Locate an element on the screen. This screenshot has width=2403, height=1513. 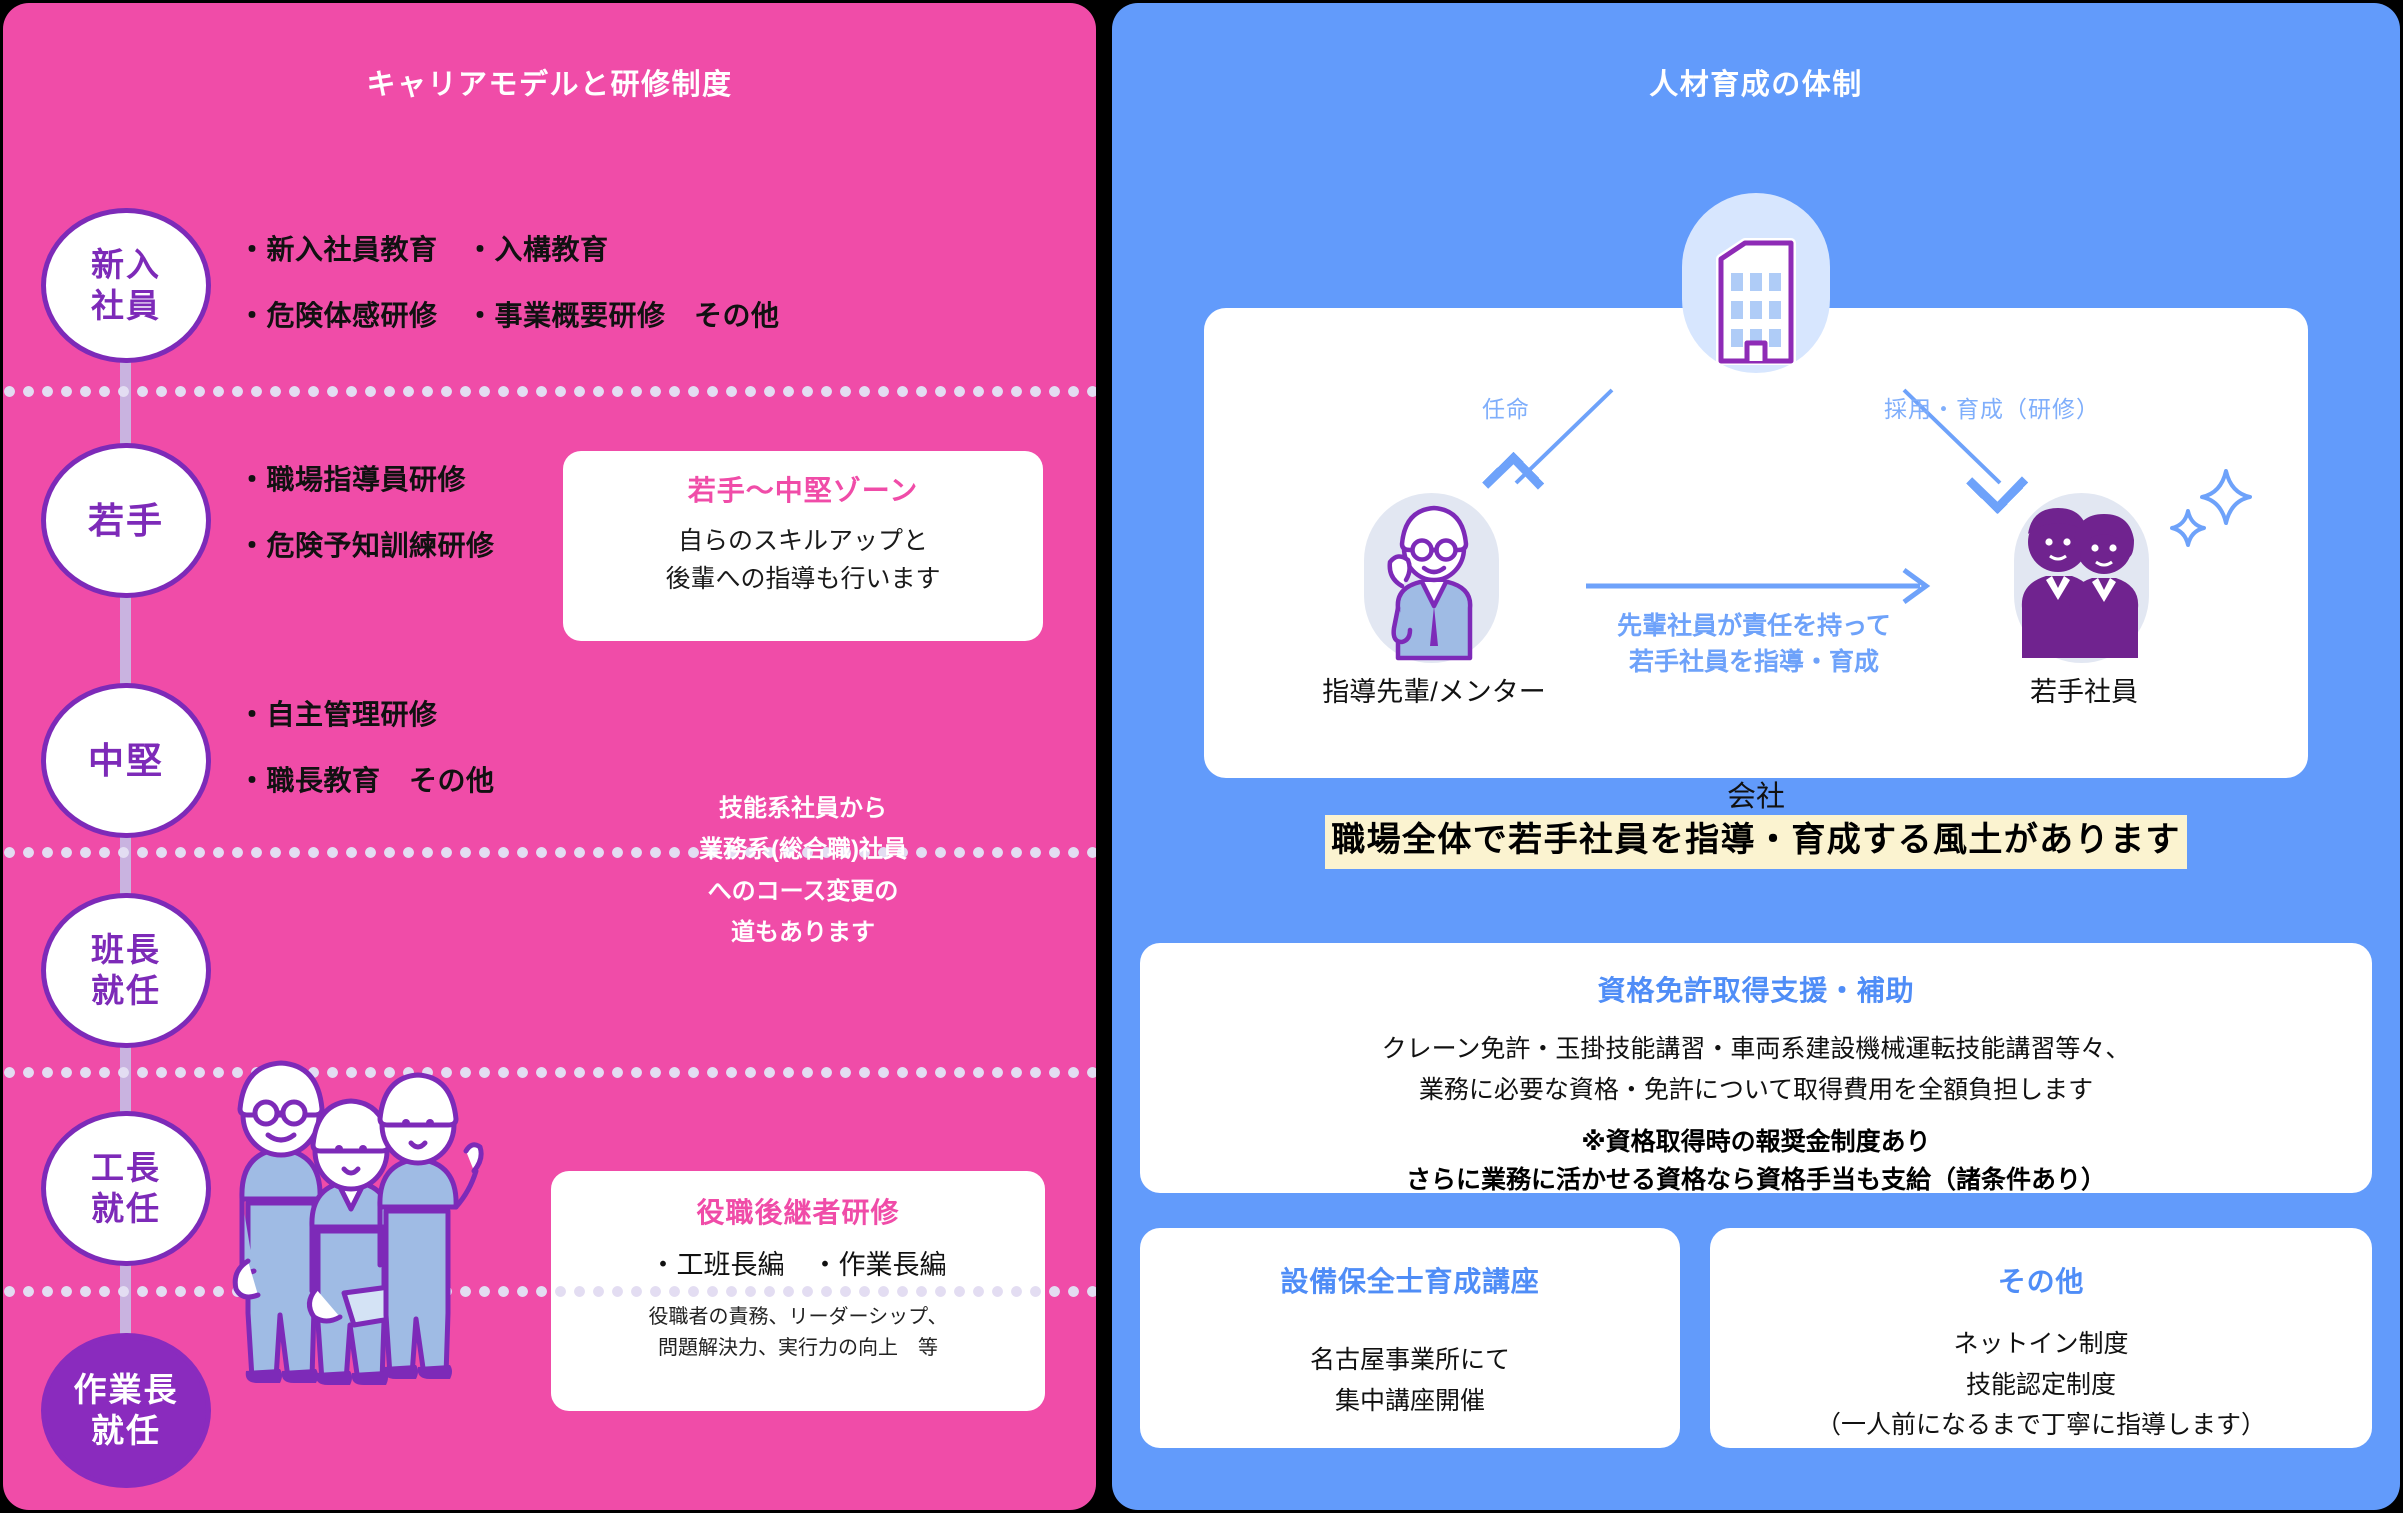
wakate-chuken-zone-callout: 若手〜中堅ゾーン 自らのスキルアップと 後輩への指導も行います is located at coordinates (803, 546).